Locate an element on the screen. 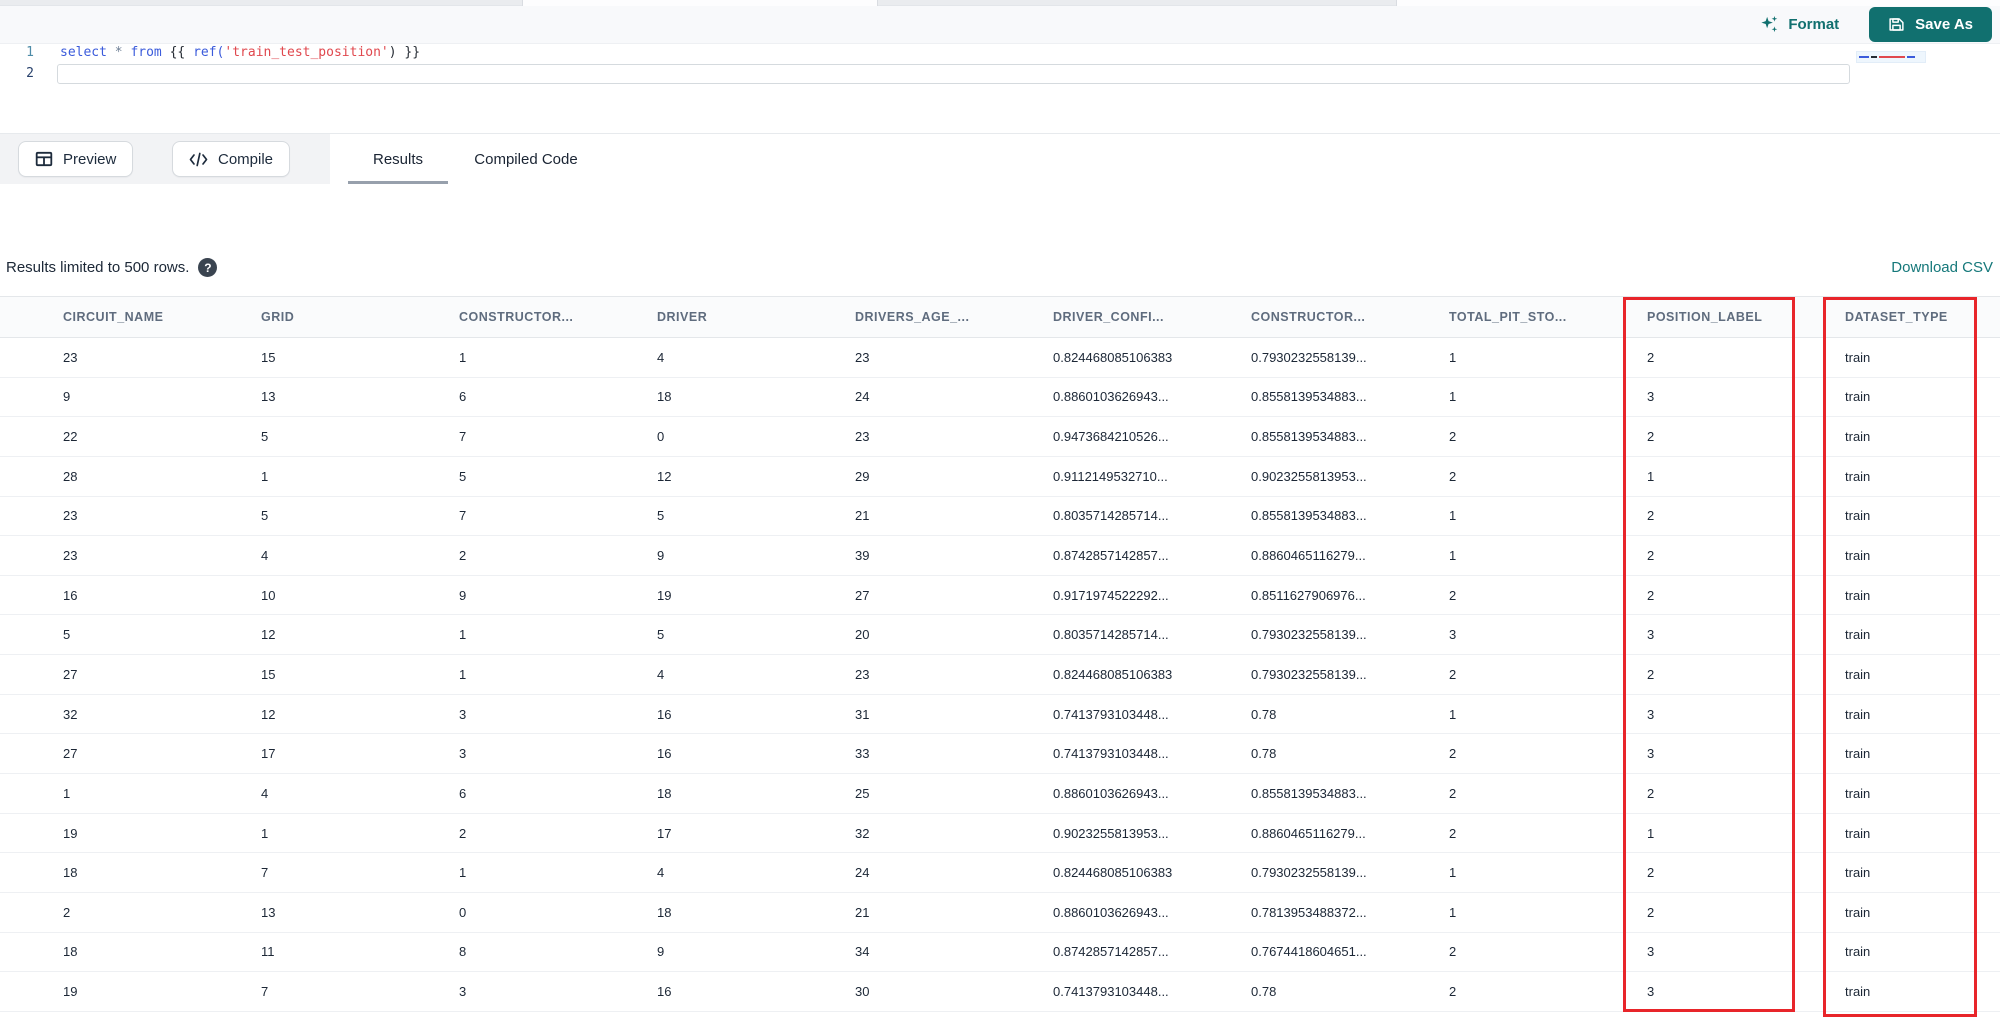 Image resolution: width=2000 pixels, height=1020 pixels. table-cell: 25 is located at coordinates (862, 793).